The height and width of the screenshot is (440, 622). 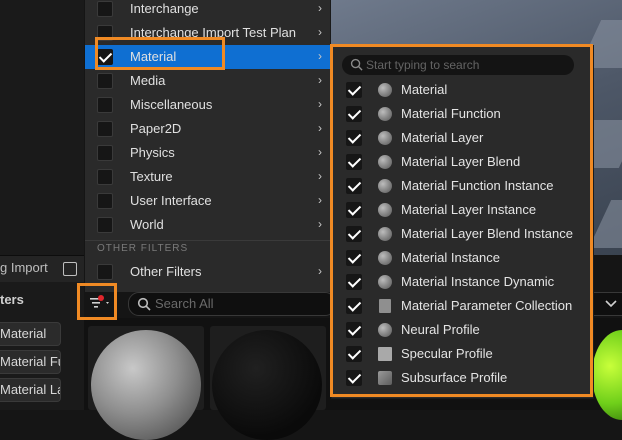 I want to click on submenu-item-material-instance-dynamic: Material Instance Dynamic, so click(x=461, y=282).